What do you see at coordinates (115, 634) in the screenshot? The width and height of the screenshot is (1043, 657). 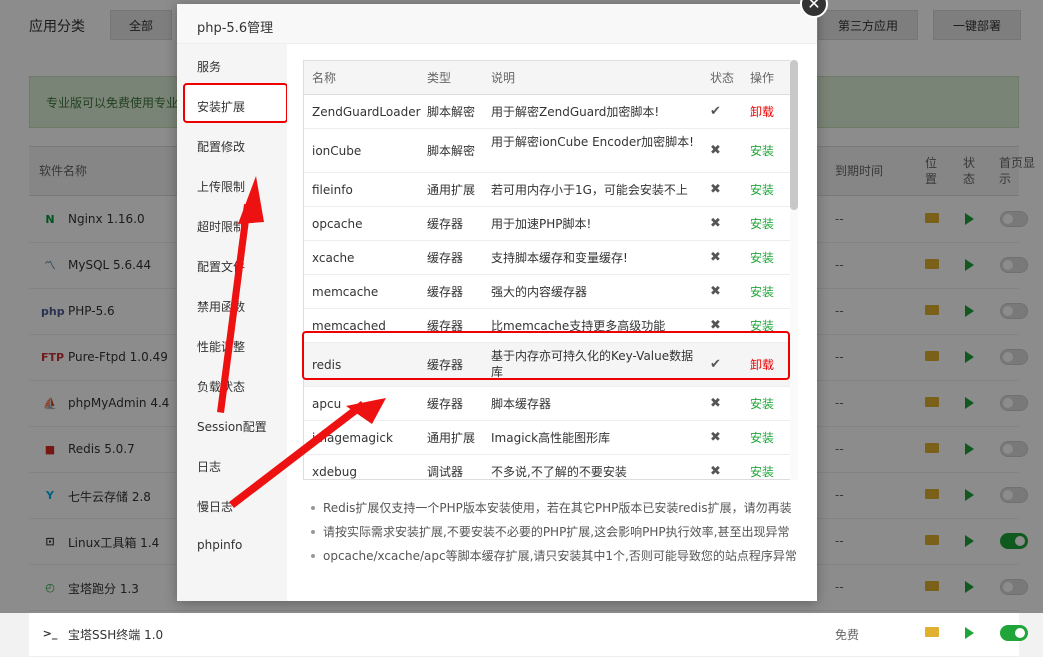 I see `software-name: 宝塔SSH终端 1.0` at bounding box center [115, 634].